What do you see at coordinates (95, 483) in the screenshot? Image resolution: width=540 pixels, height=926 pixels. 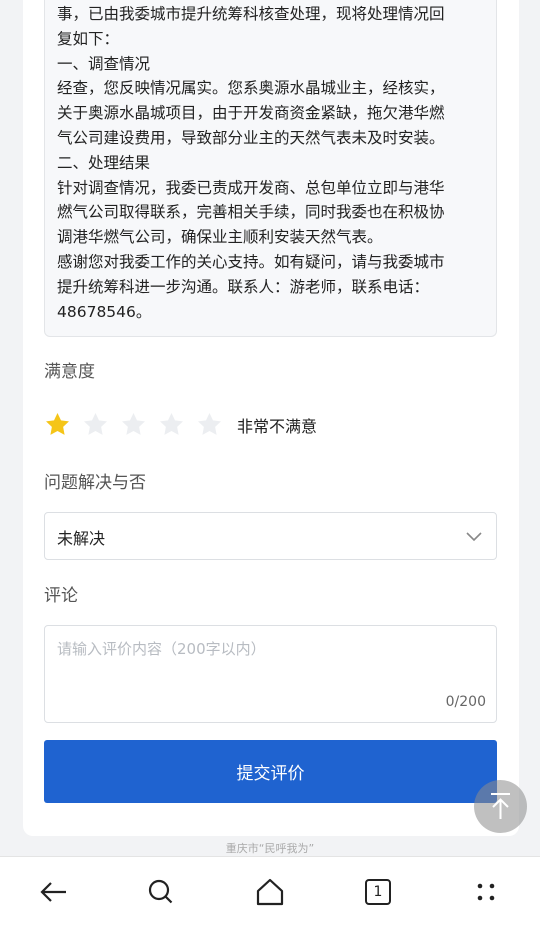 I see `resolved-title: 问题解决与否` at bounding box center [95, 483].